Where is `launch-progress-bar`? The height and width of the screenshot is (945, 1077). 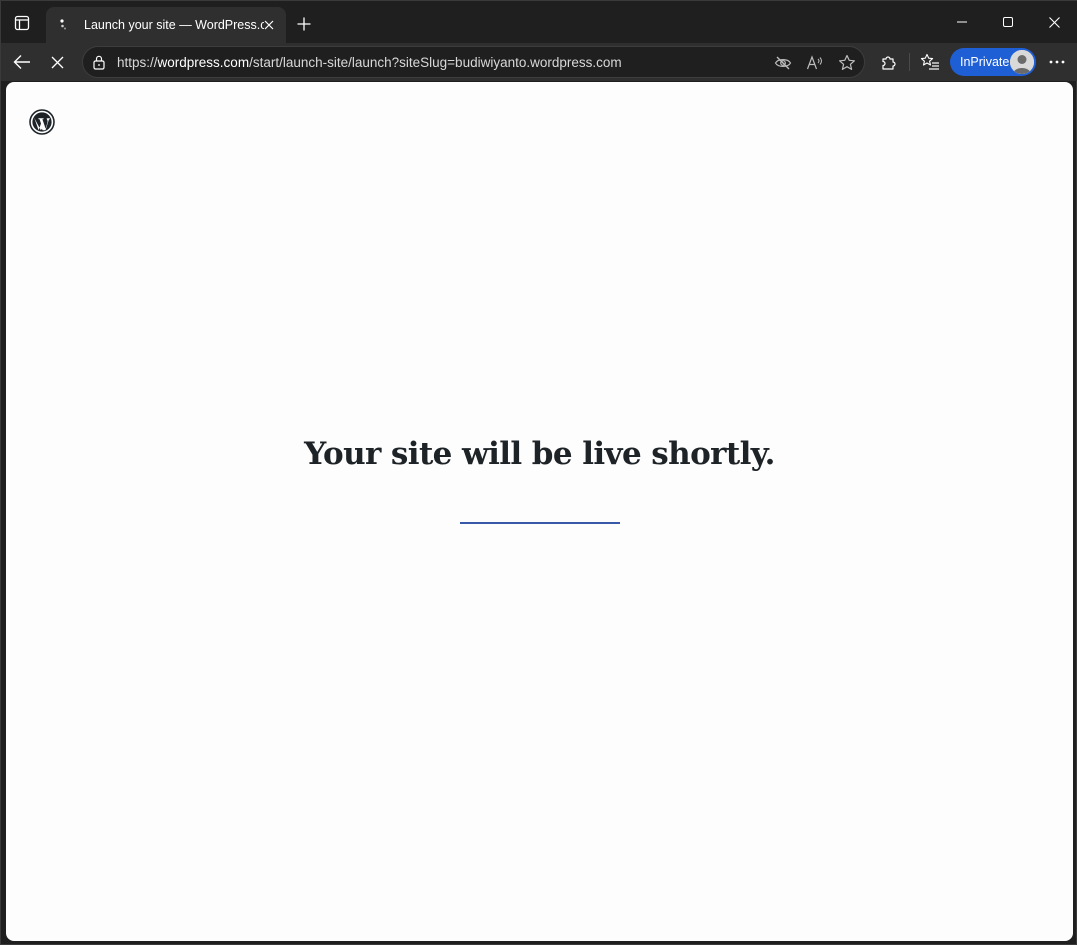
launch-progress-bar is located at coordinates (540, 523).